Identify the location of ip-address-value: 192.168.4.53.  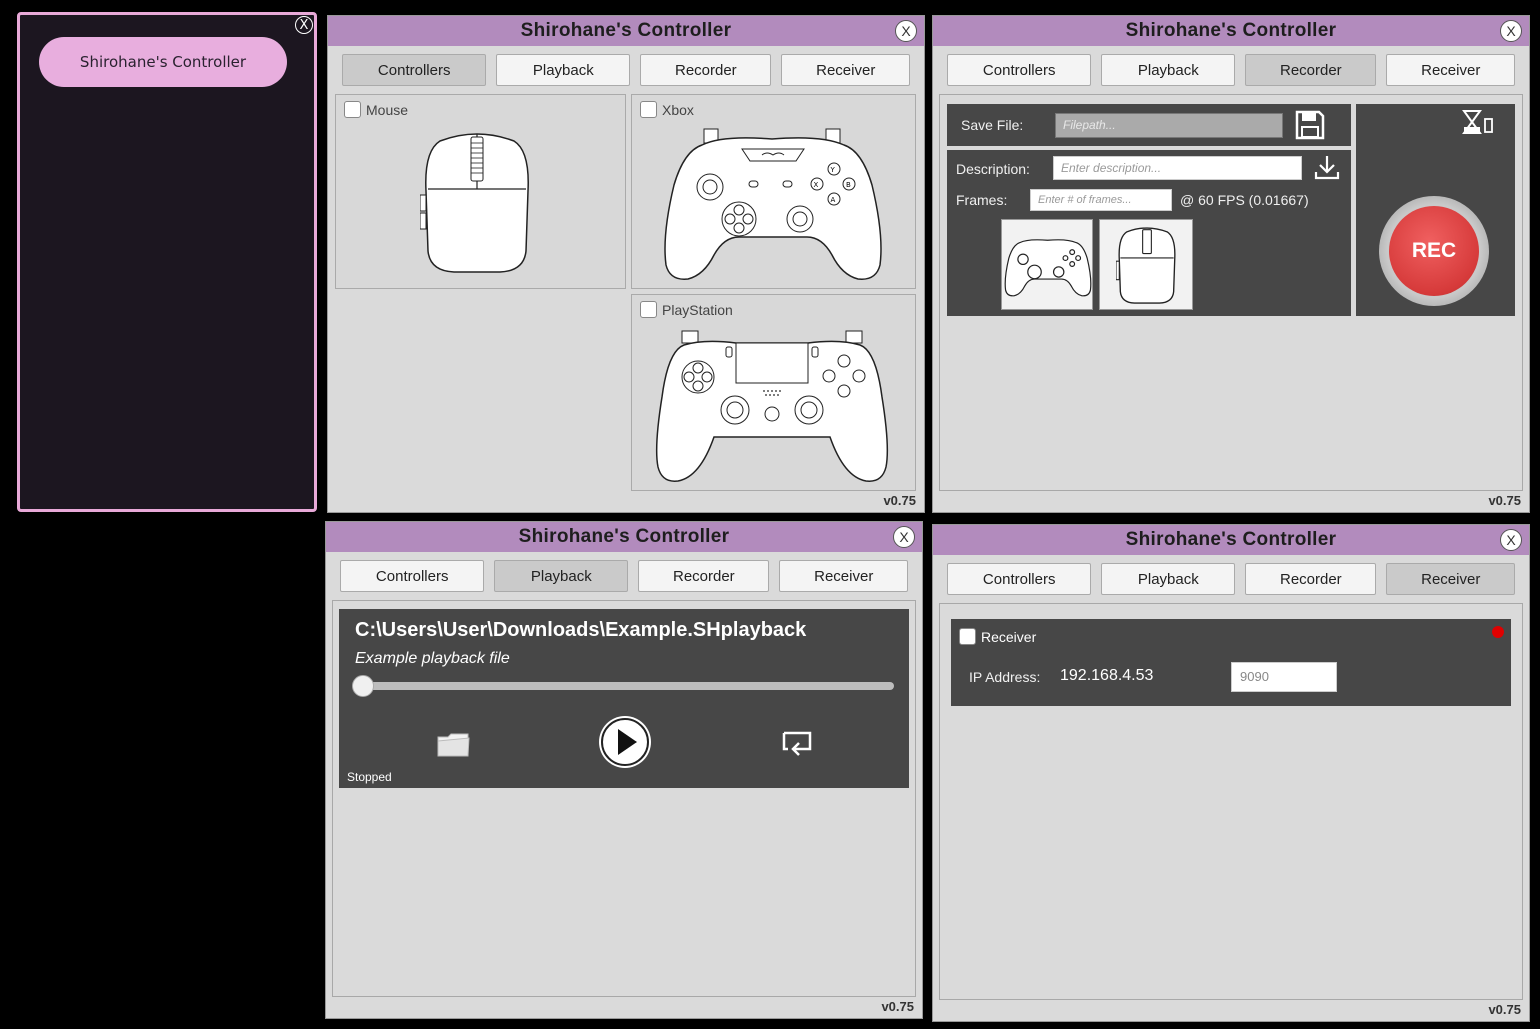
(1107, 675).